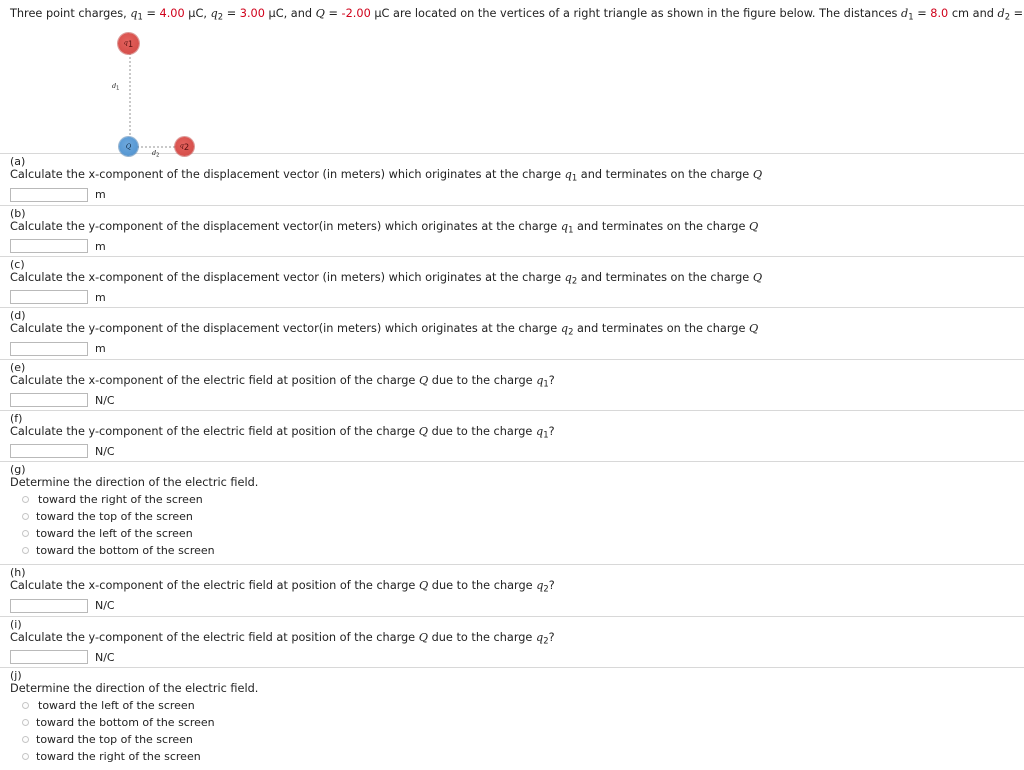 The image size is (1024, 770). What do you see at coordinates (18, 573) in the screenshot?
I see `part-letter: (h)` at bounding box center [18, 573].